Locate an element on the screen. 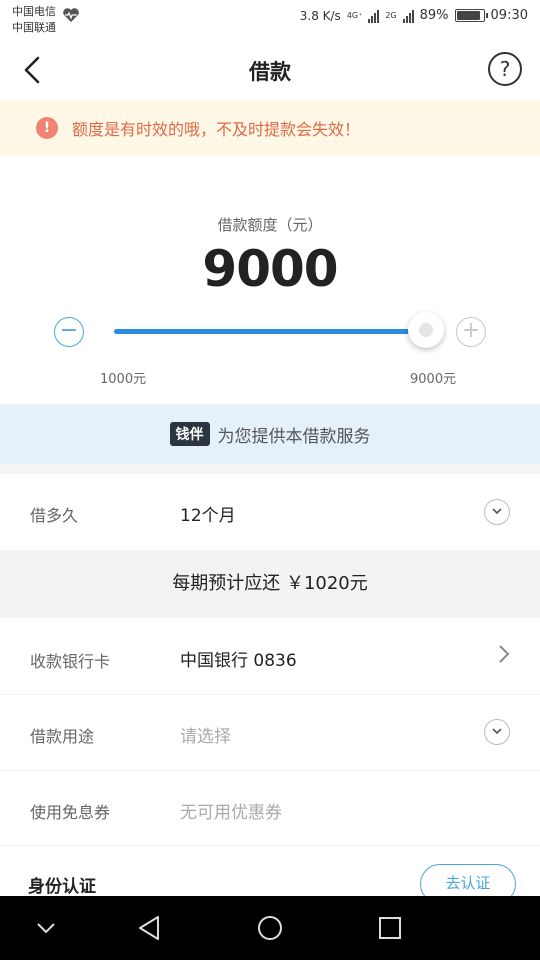 The width and height of the screenshot is (540, 960). provider-text: 为您提供本借款服务 is located at coordinates (294, 436).